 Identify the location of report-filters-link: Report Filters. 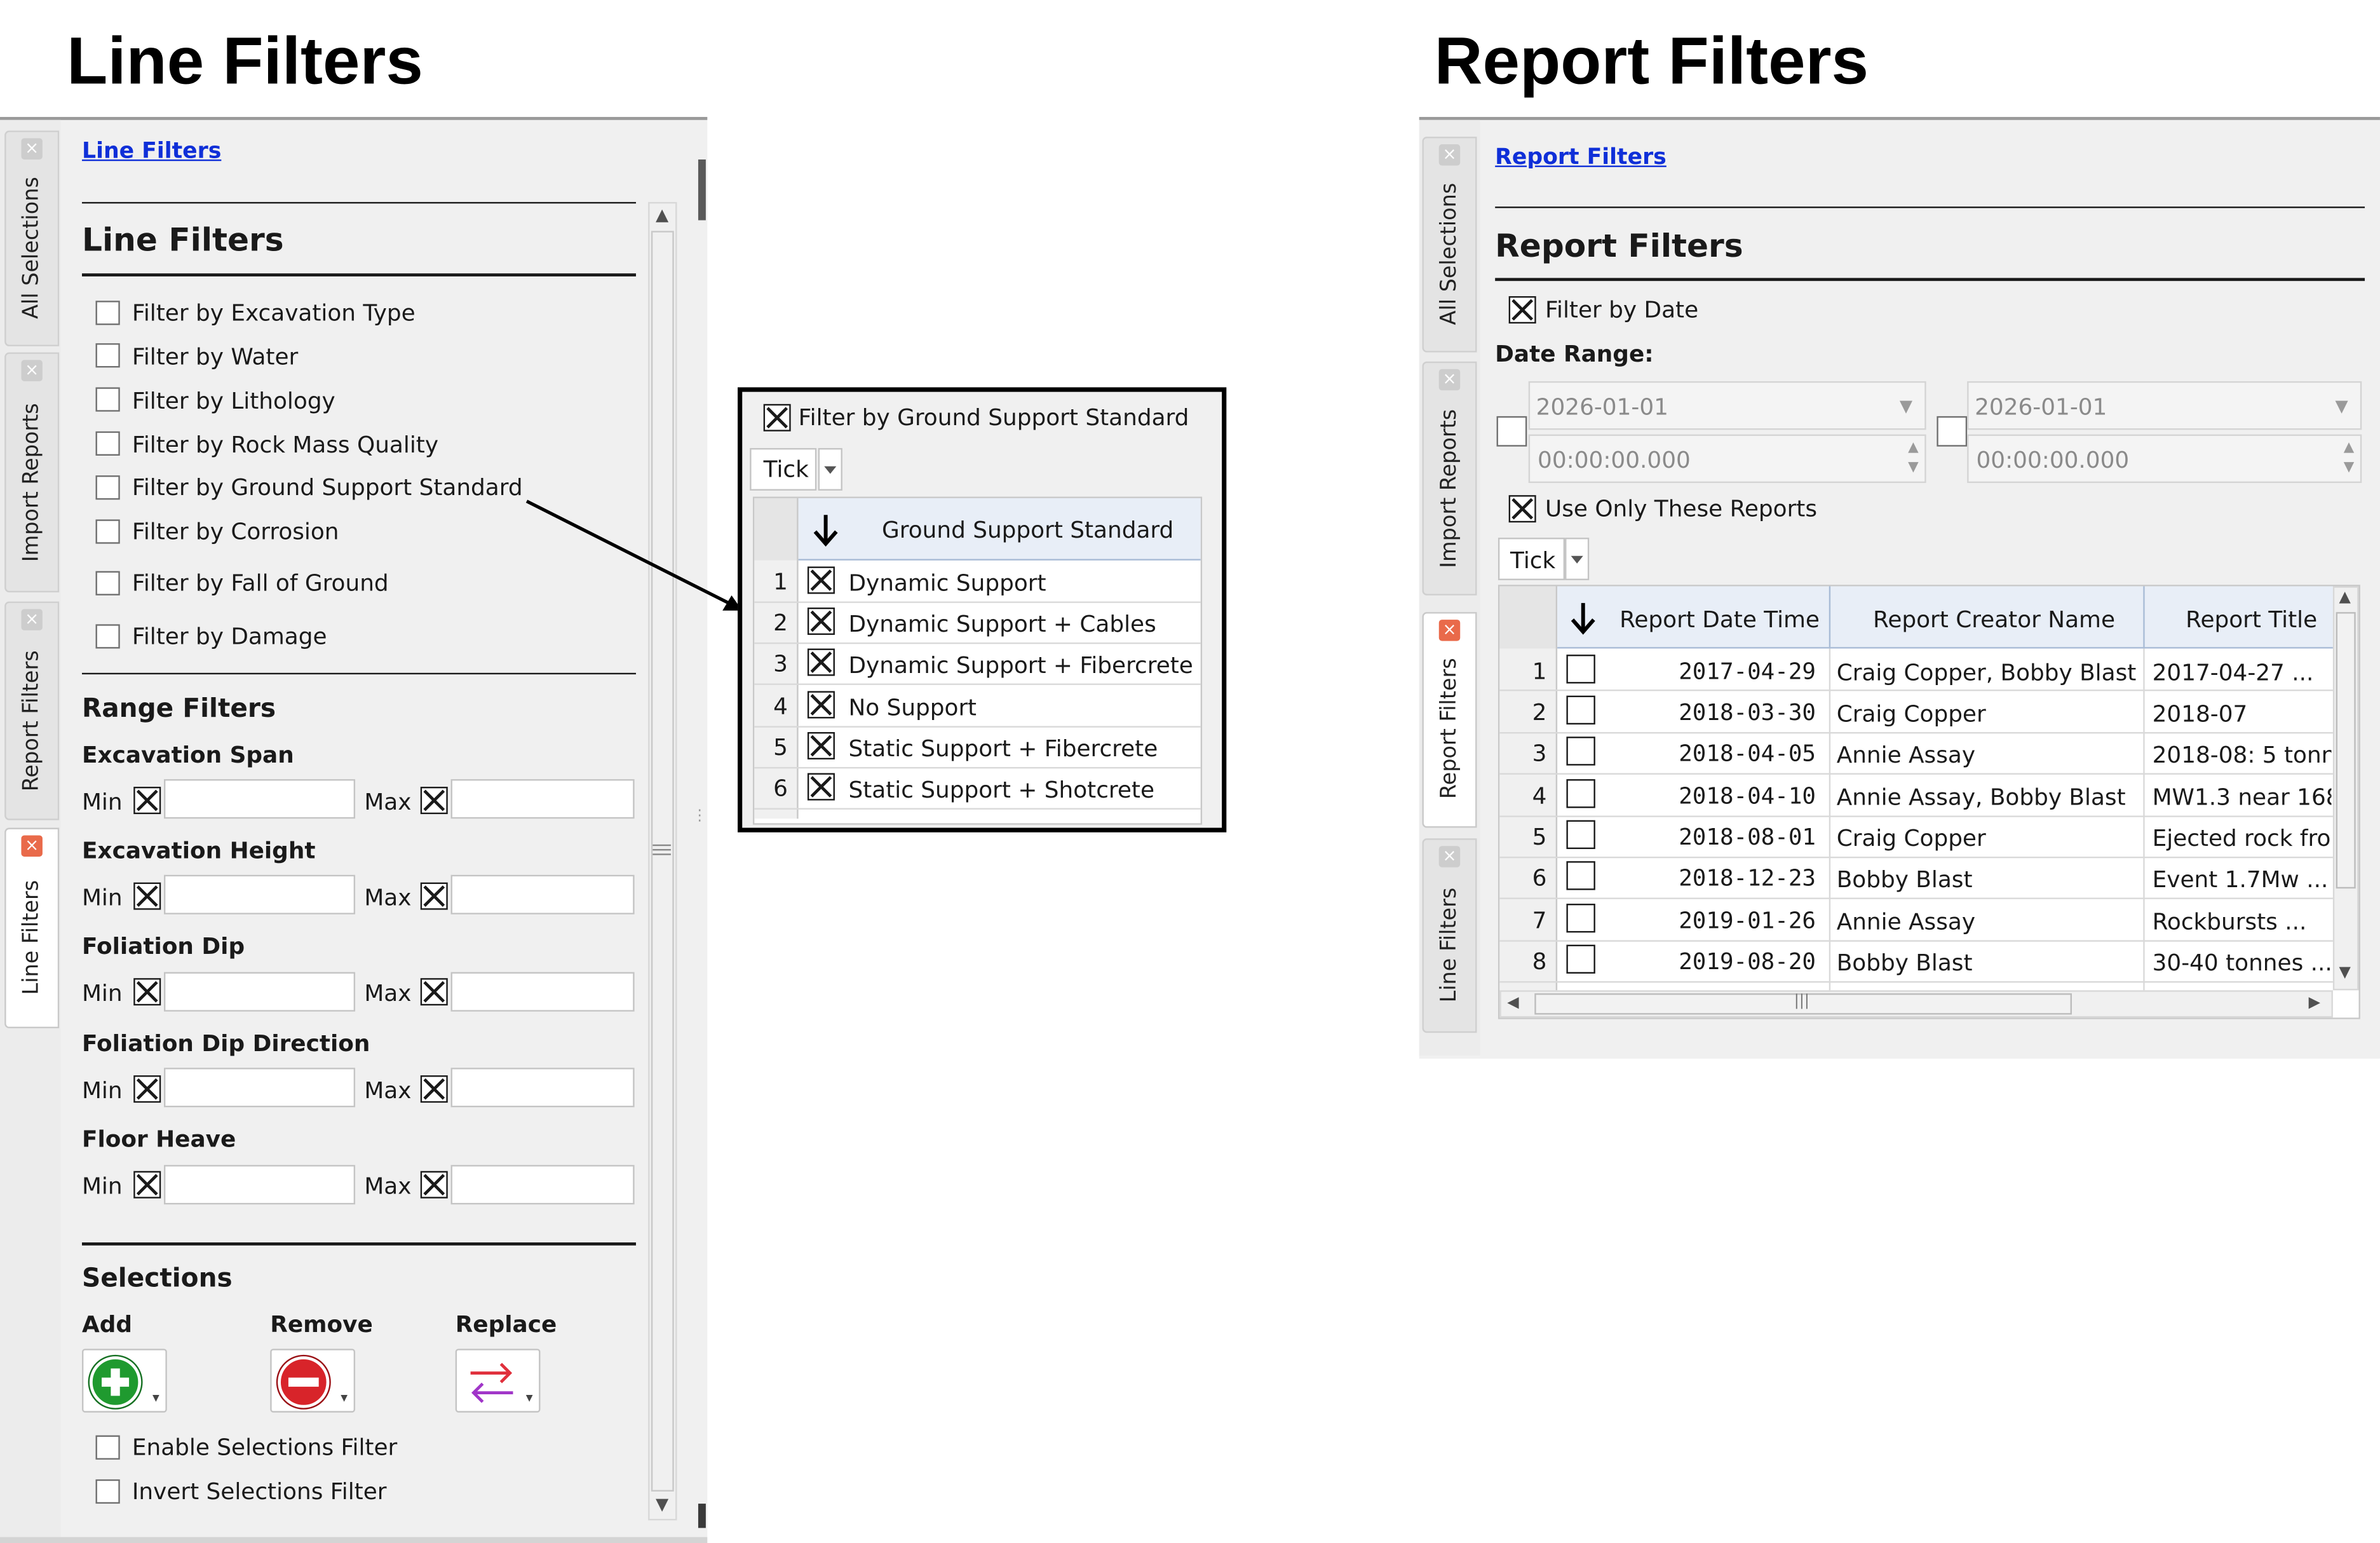
(1581, 158).